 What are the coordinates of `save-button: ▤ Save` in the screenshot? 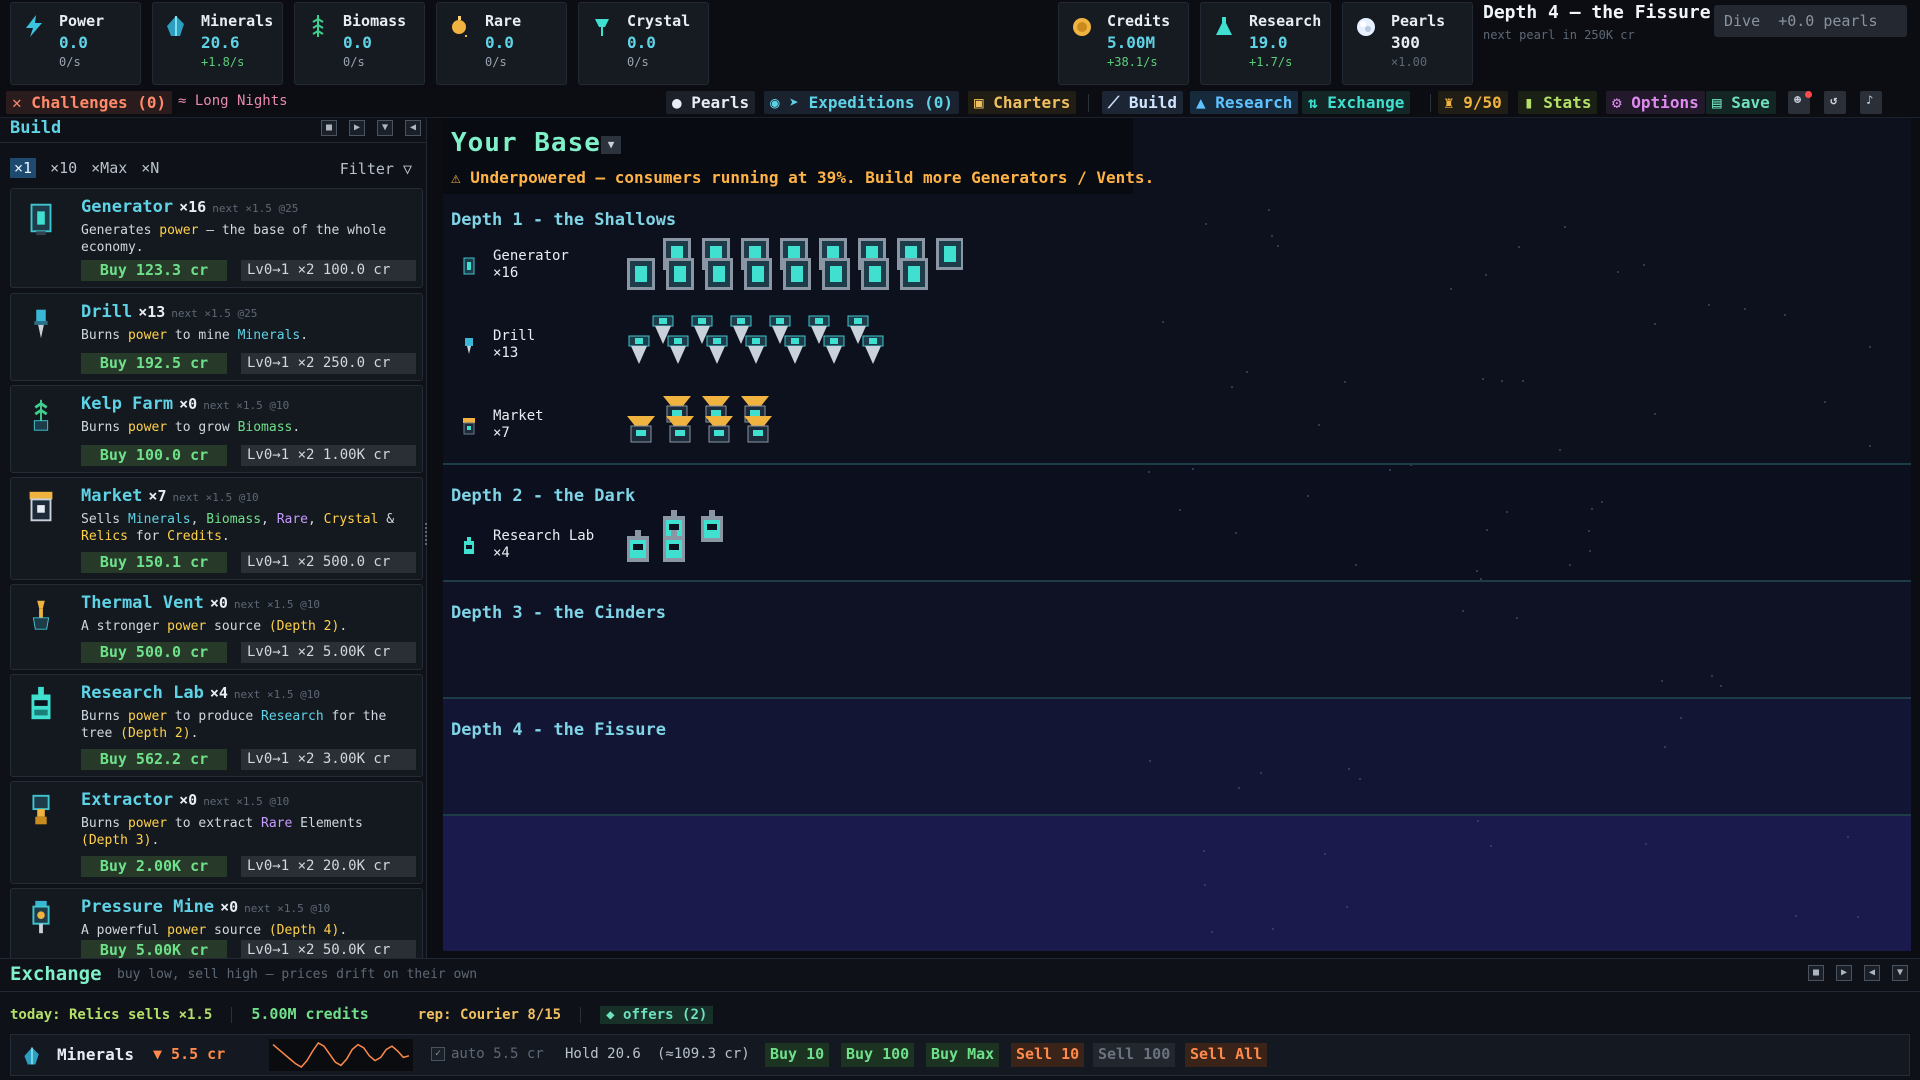 It's located at (1741, 102).